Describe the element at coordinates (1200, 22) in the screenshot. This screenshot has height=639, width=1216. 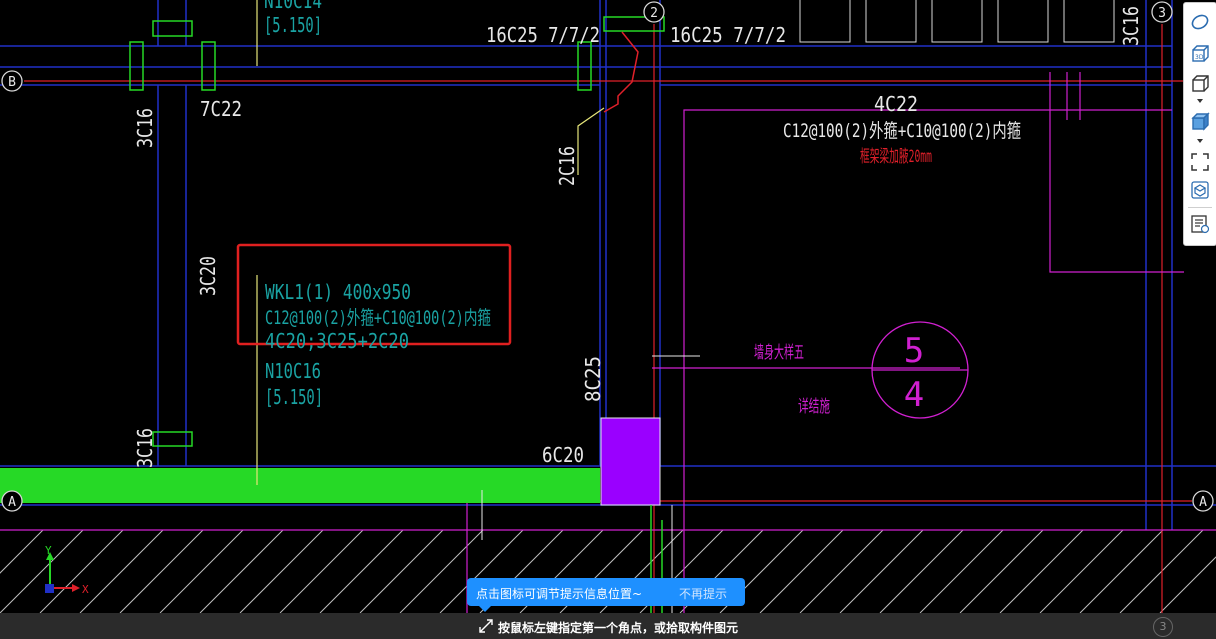
I see `orbit-icon` at that location.